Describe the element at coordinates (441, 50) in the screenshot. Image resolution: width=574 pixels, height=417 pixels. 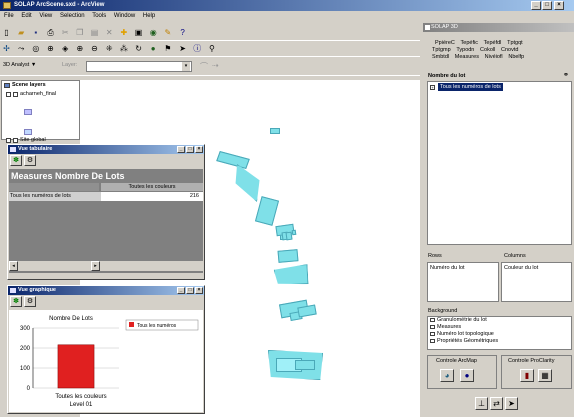
I see `tab: Tptgmp` at that location.